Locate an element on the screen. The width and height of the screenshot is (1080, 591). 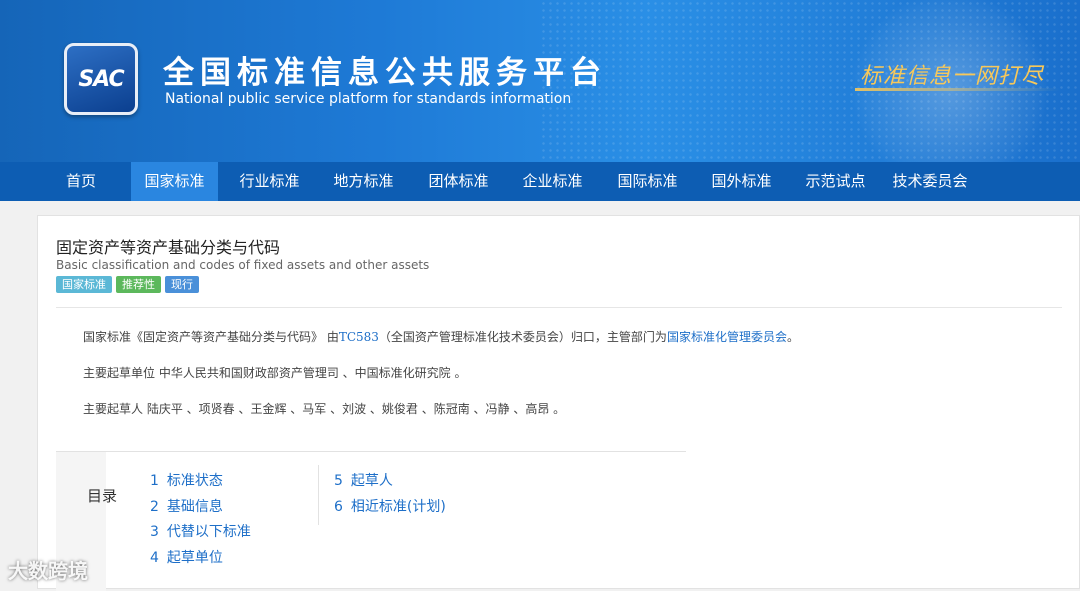
toc-num: 6 is located at coordinates (338, 507).